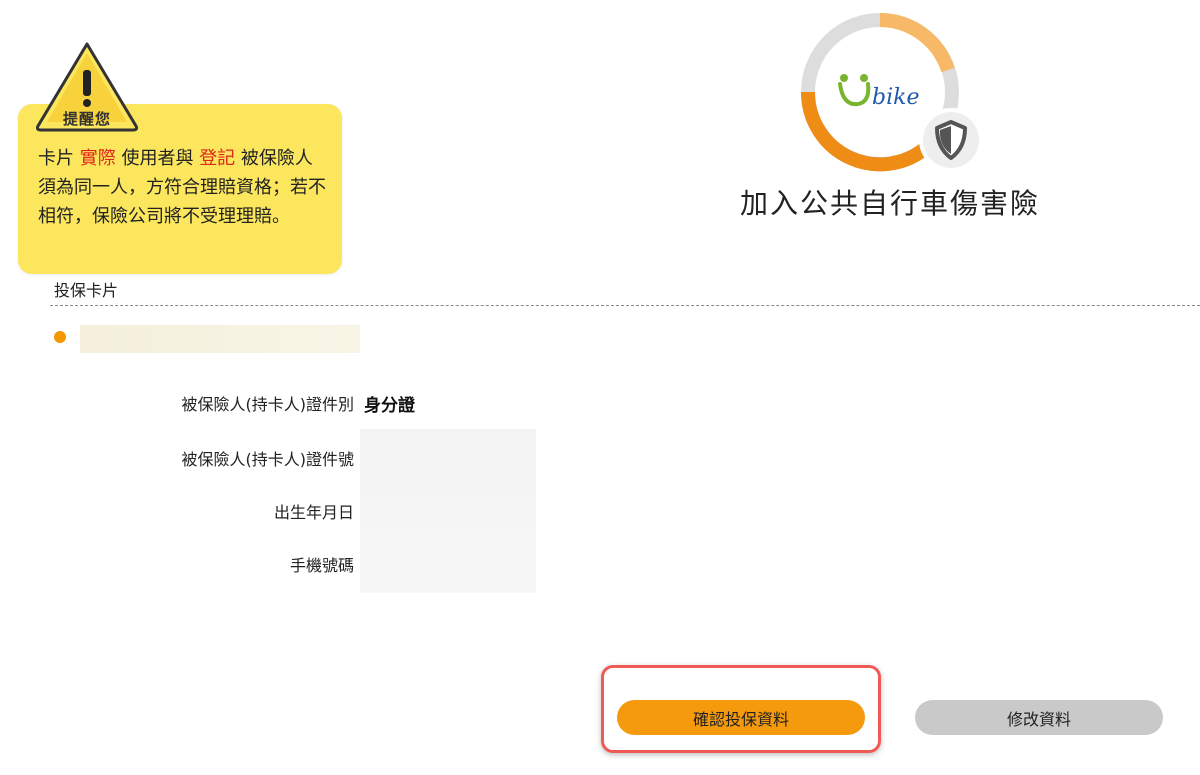 This screenshot has width=1200, height=775. I want to click on insured-card-label: 投保卡片, so click(86, 290).